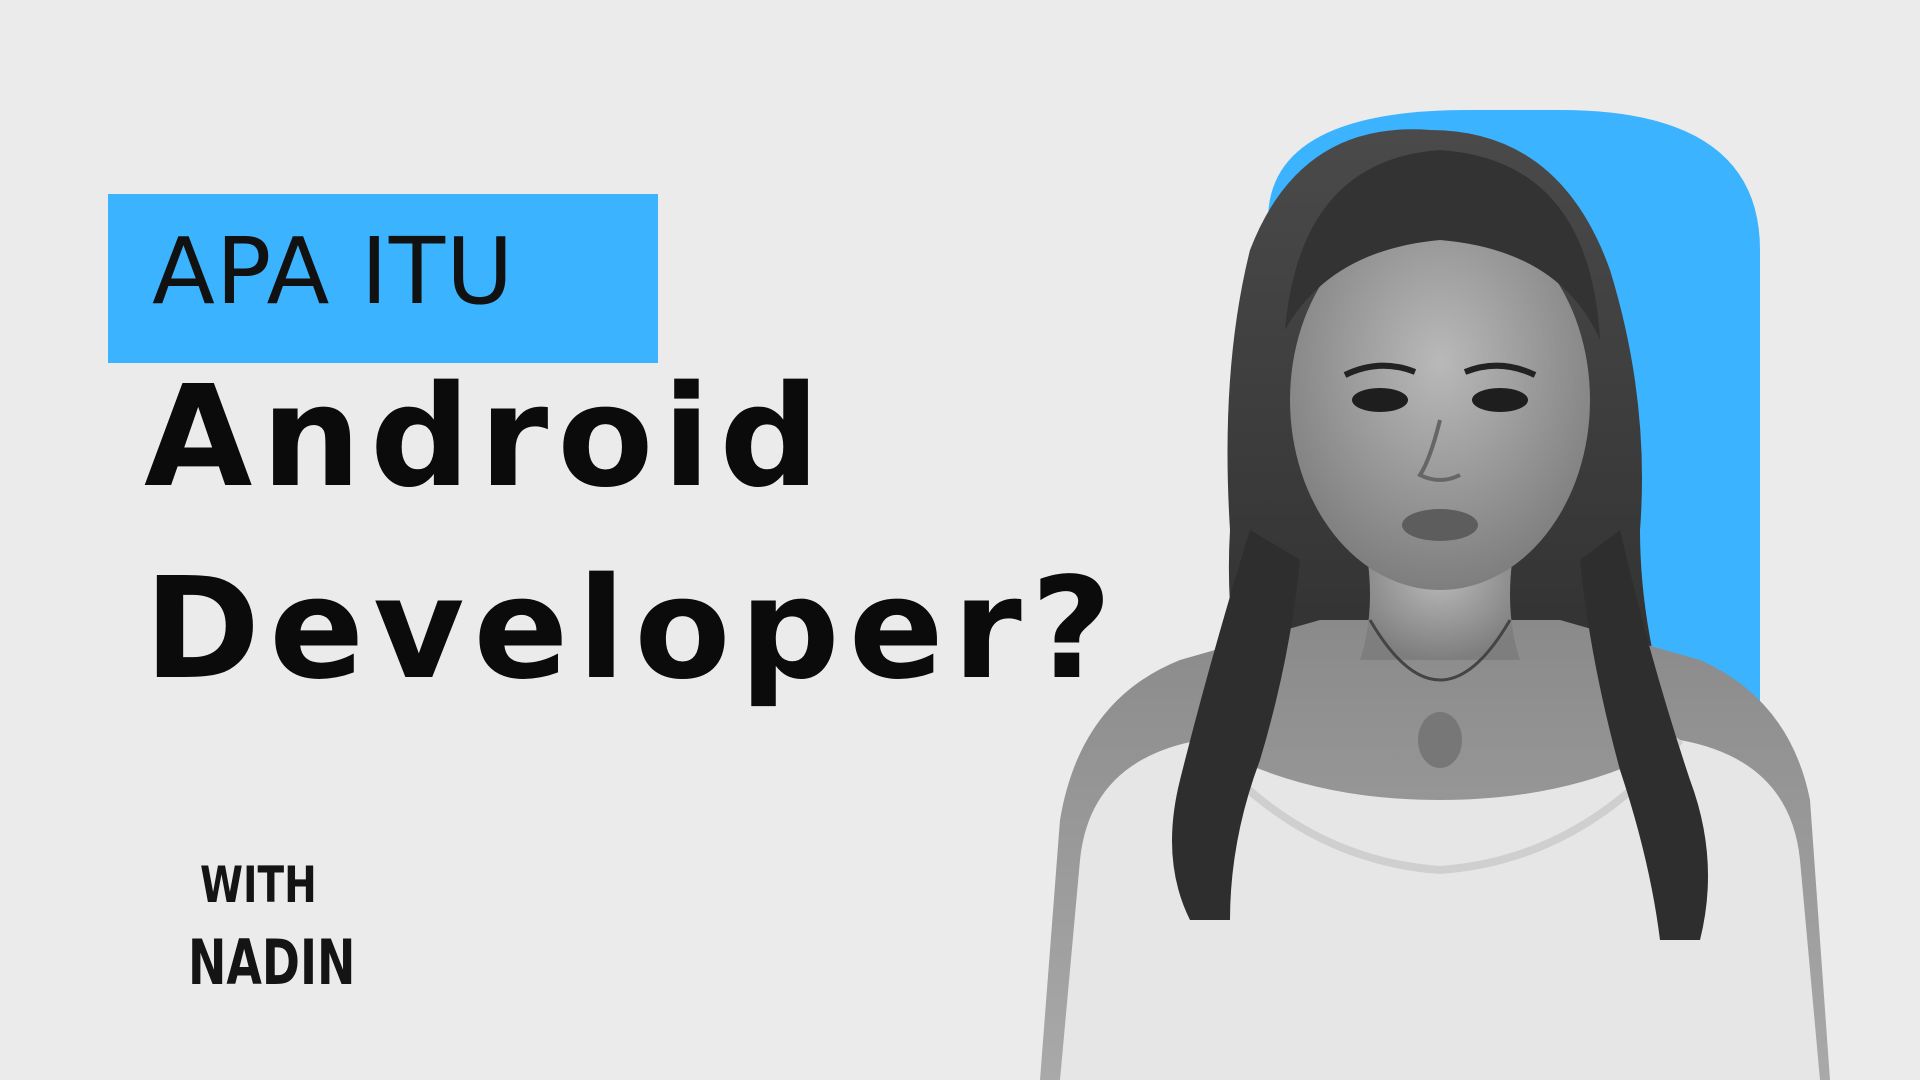 This screenshot has width=1920, height=1080. What do you see at coordinates (272, 962) in the screenshot?
I see `byline-name: NADIN` at bounding box center [272, 962].